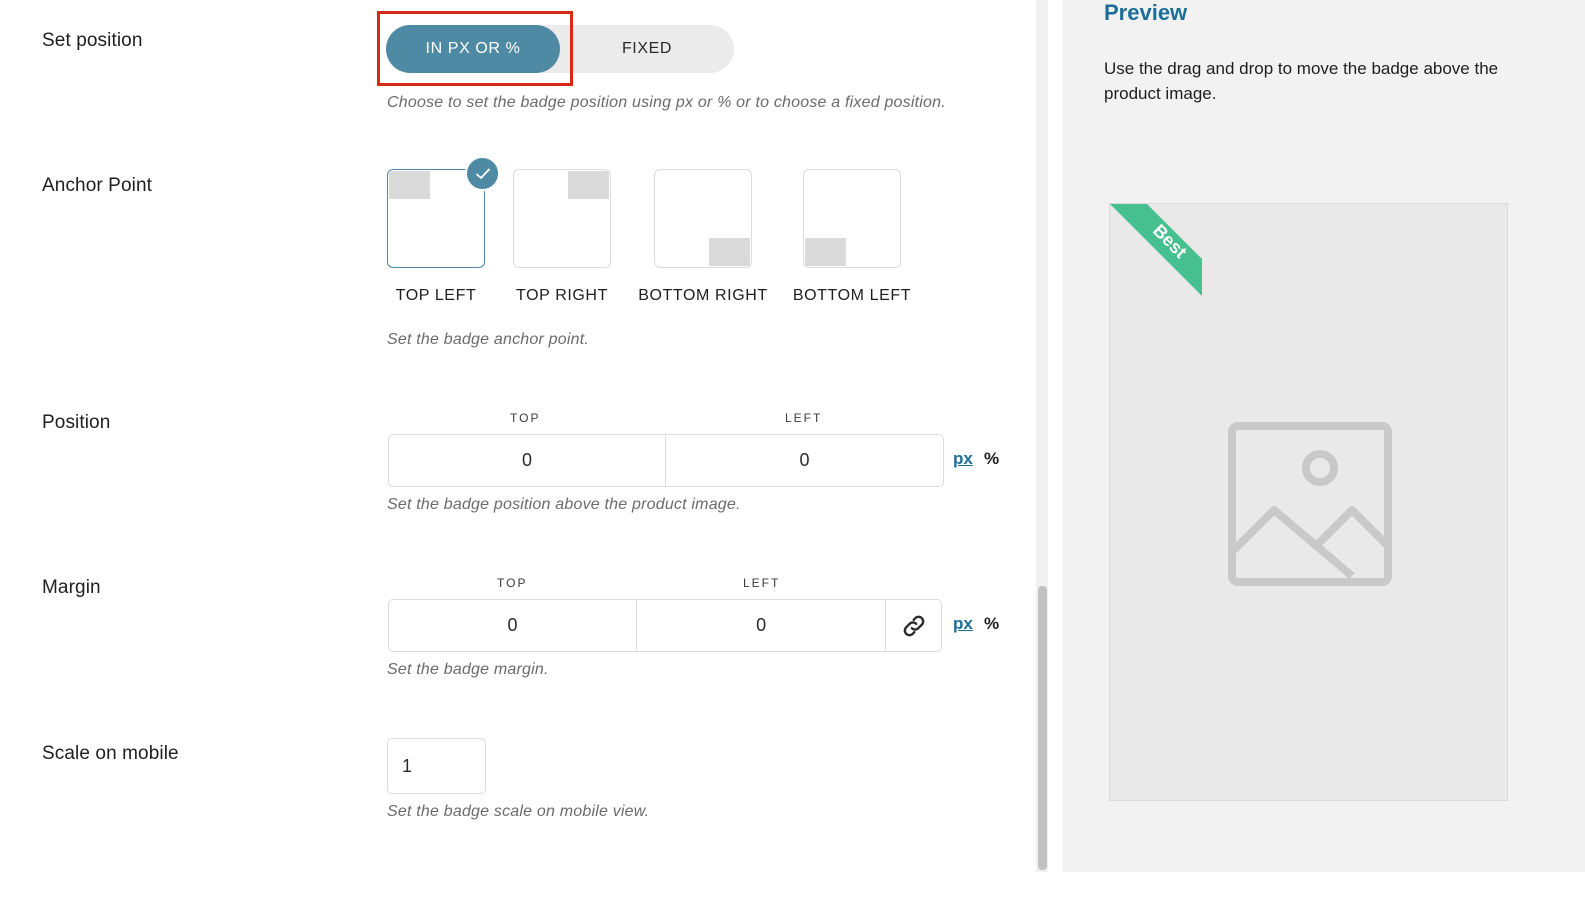 The height and width of the screenshot is (900, 1585). I want to click on anchor-label-top-left: TOP LEFT, so click(436, 295).